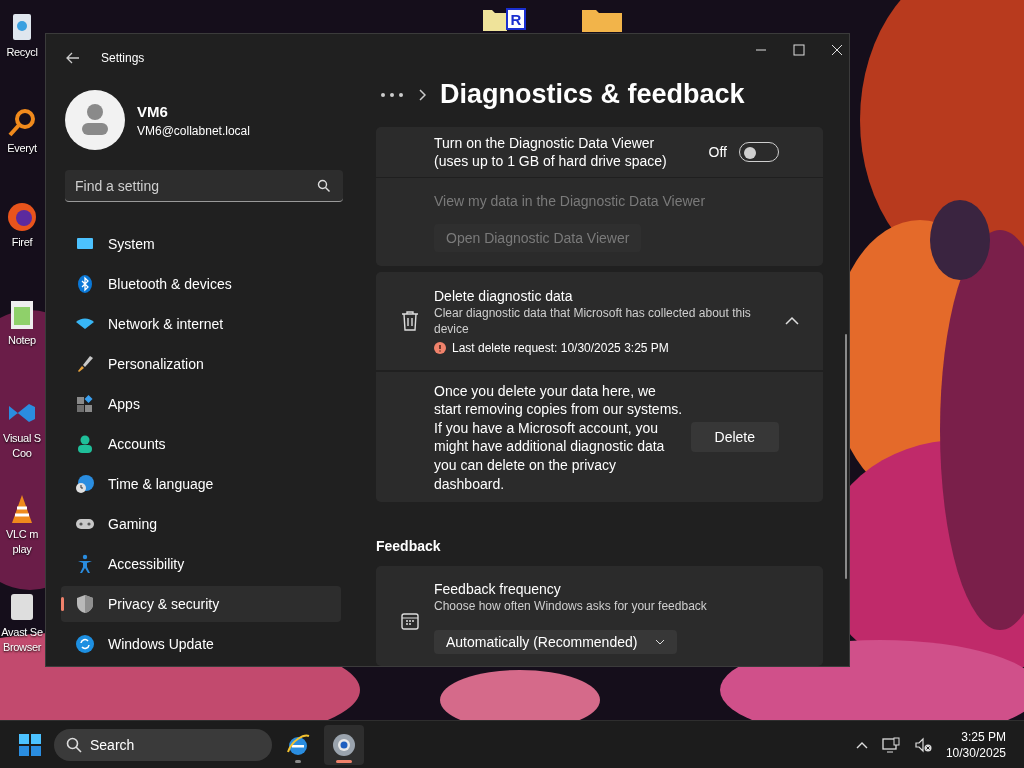 The width and height of the screenshot is (1024, 768). I want to click on setting-title: Turn on the Diagnostic Data Viewer (uses up to 1 GB of hard drive space), so click(551, 152).